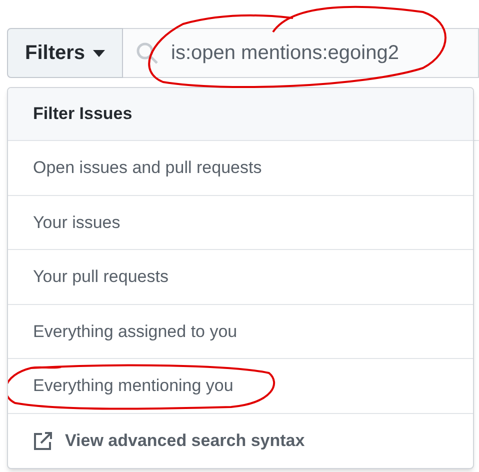 This screenshot has width=479, height=472. Describe the element at coordinates (240, 168) in the screenshot. I see `menu-item: Open issues and pull requests` at that location.